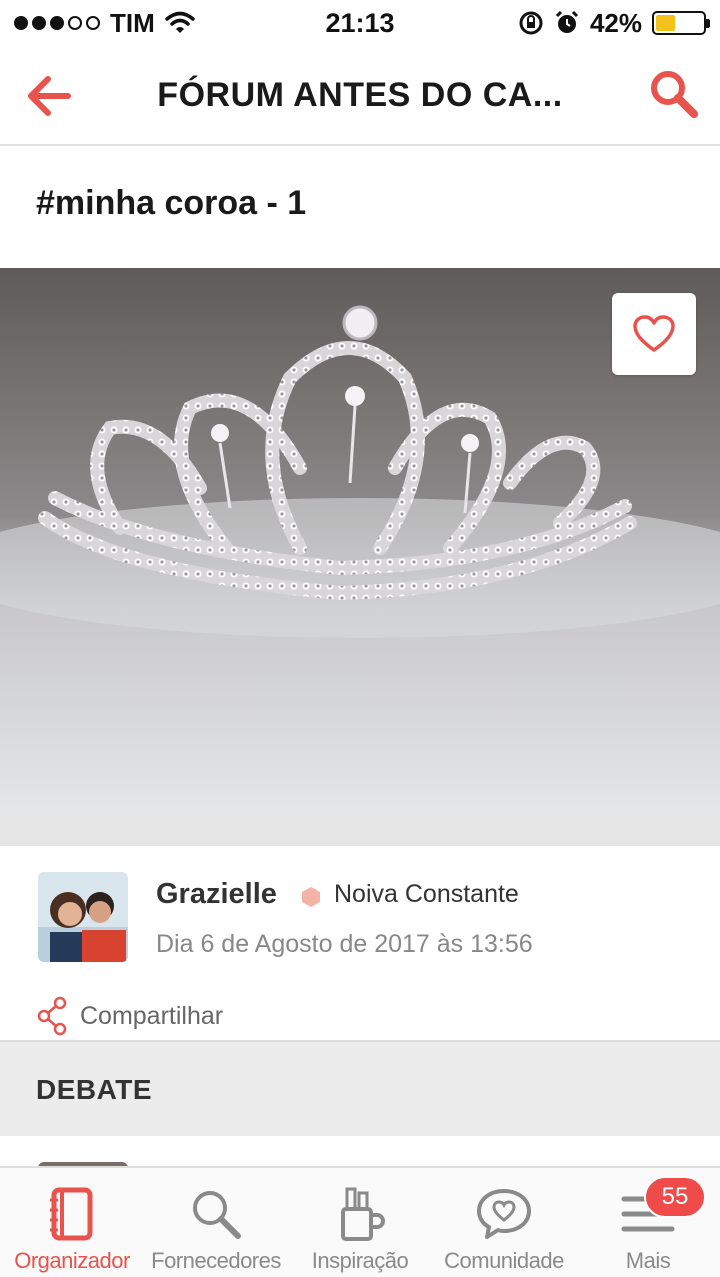 This screenshot has height=1277, width=720. What do you see at coordinates (180, 22) in the screenshot?
I see `wifi-icon` at bounding box center [180, 22].